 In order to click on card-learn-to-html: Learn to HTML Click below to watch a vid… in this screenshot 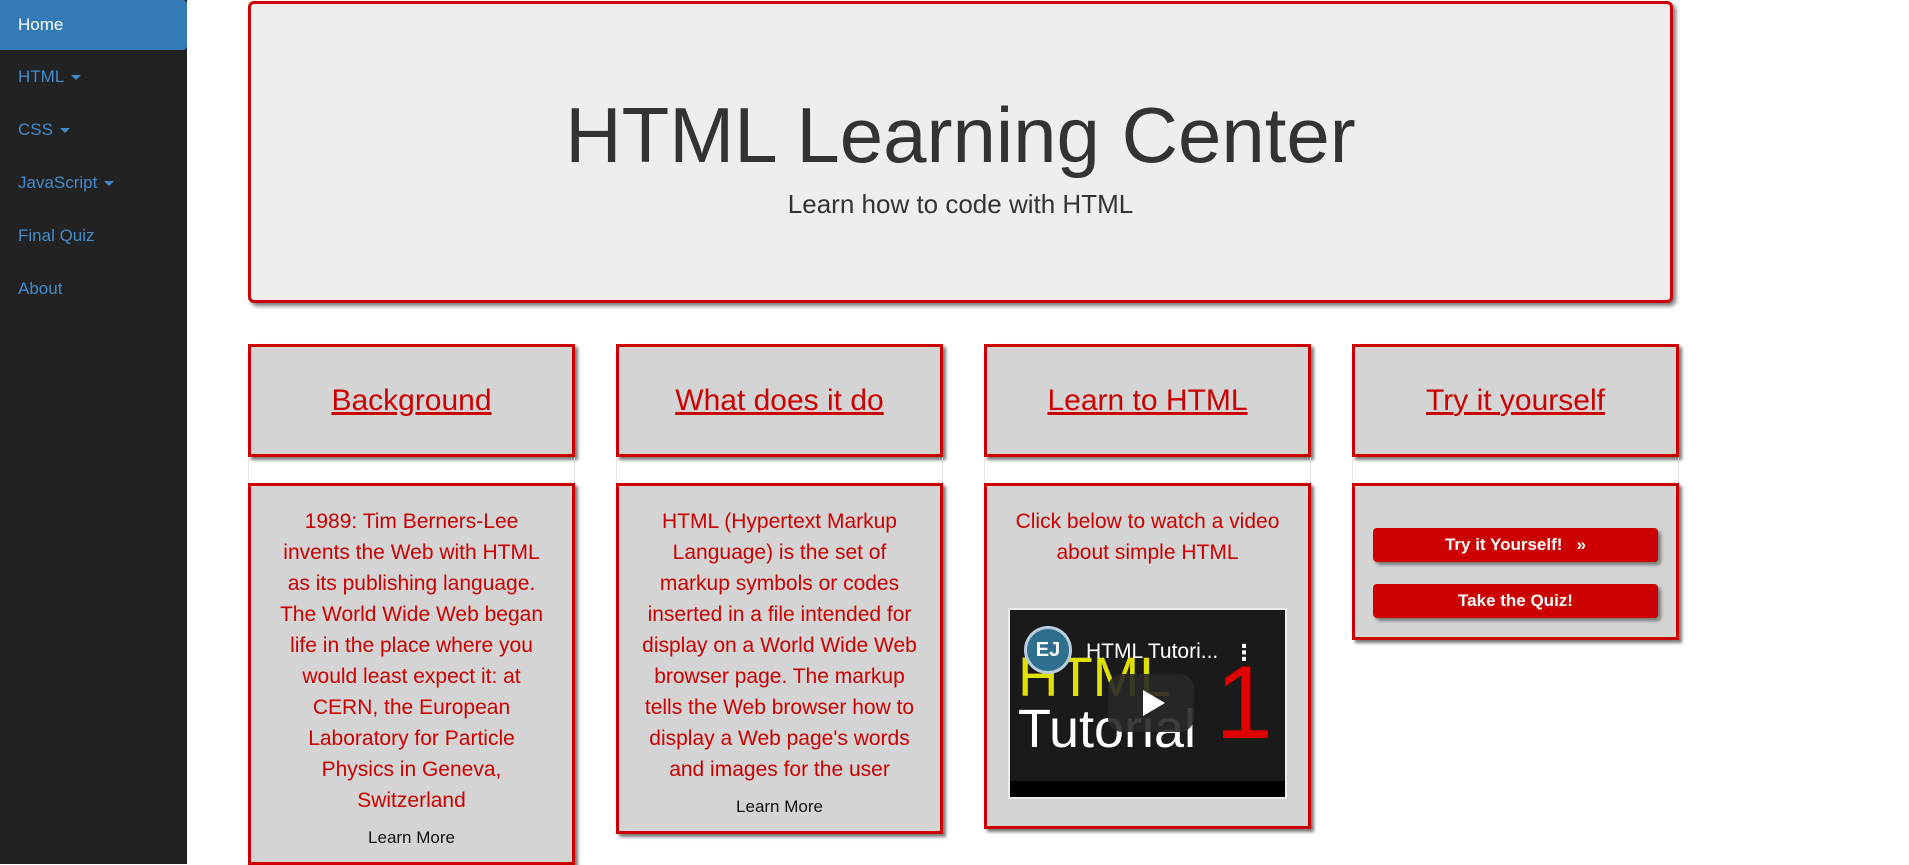, I will do `click(1147, 586)`.